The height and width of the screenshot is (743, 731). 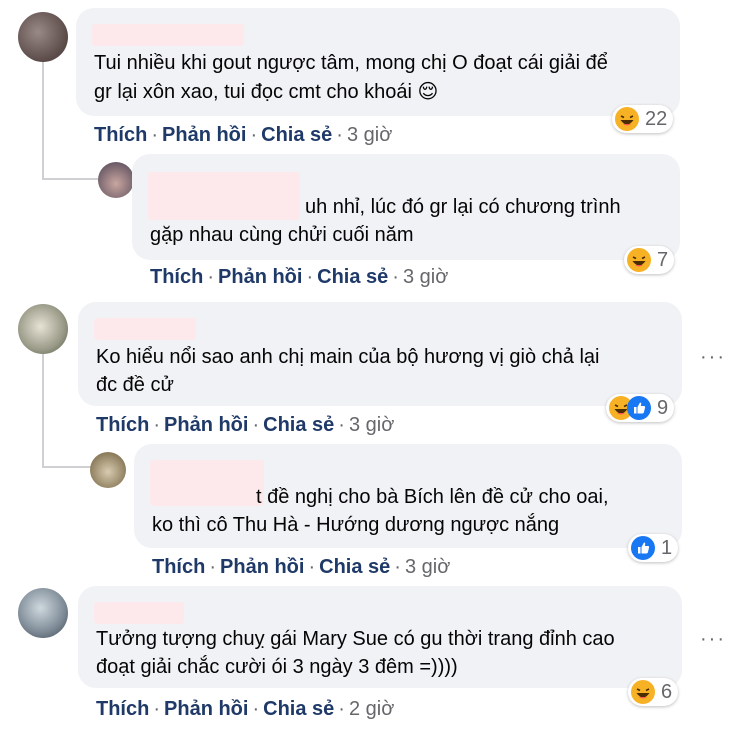 I want to click on comment-text-line: gr lại xôn xao, tui đọc cmt cho khoái 😌, so click(x=266, y=92).